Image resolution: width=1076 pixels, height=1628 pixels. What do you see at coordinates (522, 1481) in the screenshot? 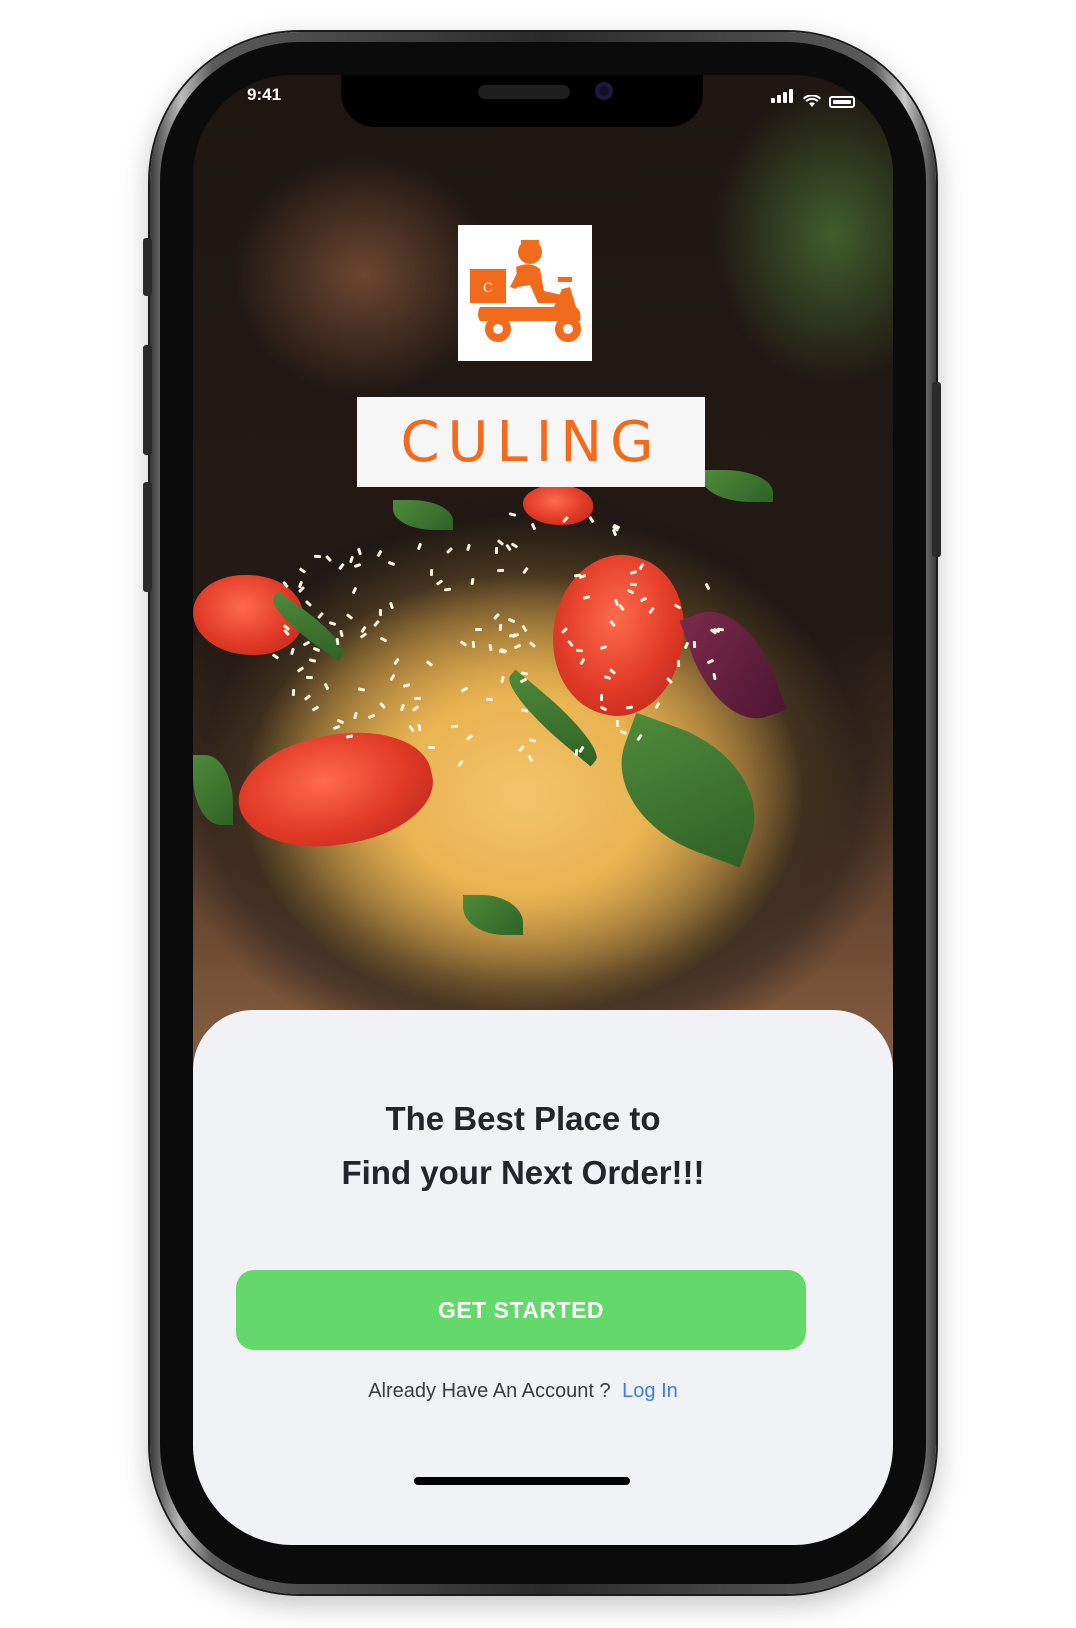
I see `home-indicator` at bounding box center [522, 1481].